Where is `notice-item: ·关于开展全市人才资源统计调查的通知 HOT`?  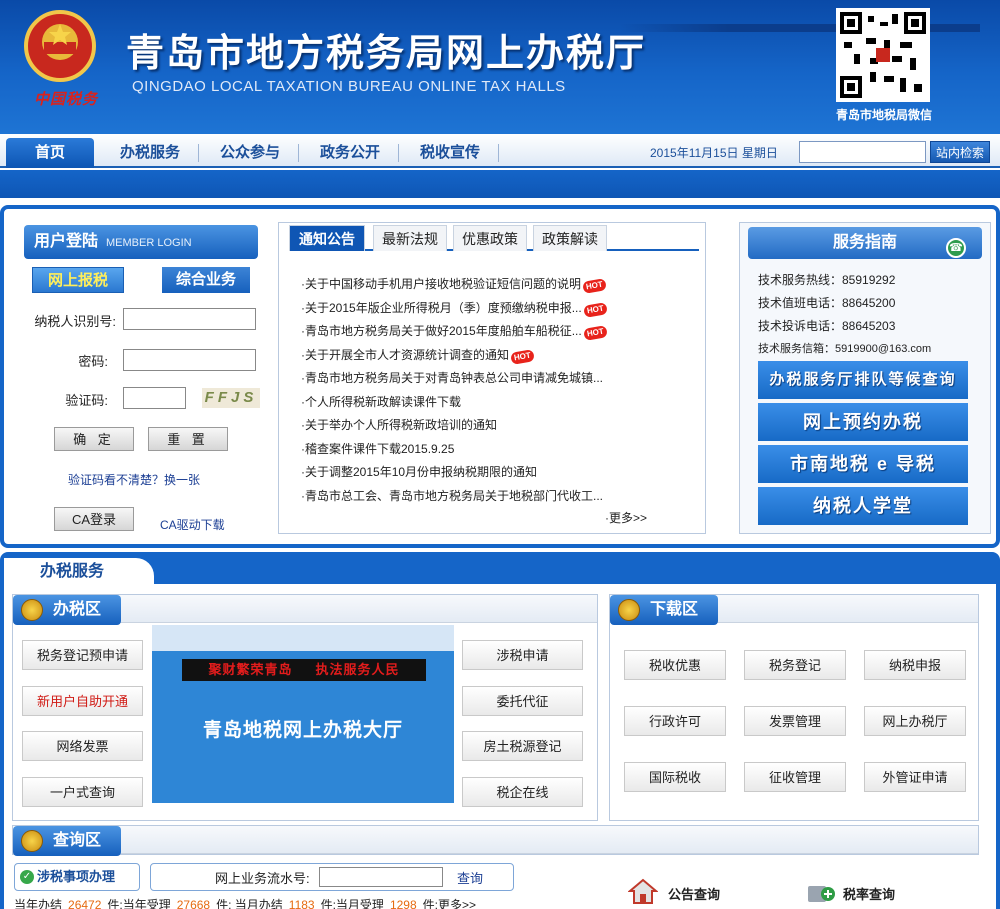 notice-item: ·关于开展全市人才资源统计调查的通知 HOT is located at coordinates (496, 356).